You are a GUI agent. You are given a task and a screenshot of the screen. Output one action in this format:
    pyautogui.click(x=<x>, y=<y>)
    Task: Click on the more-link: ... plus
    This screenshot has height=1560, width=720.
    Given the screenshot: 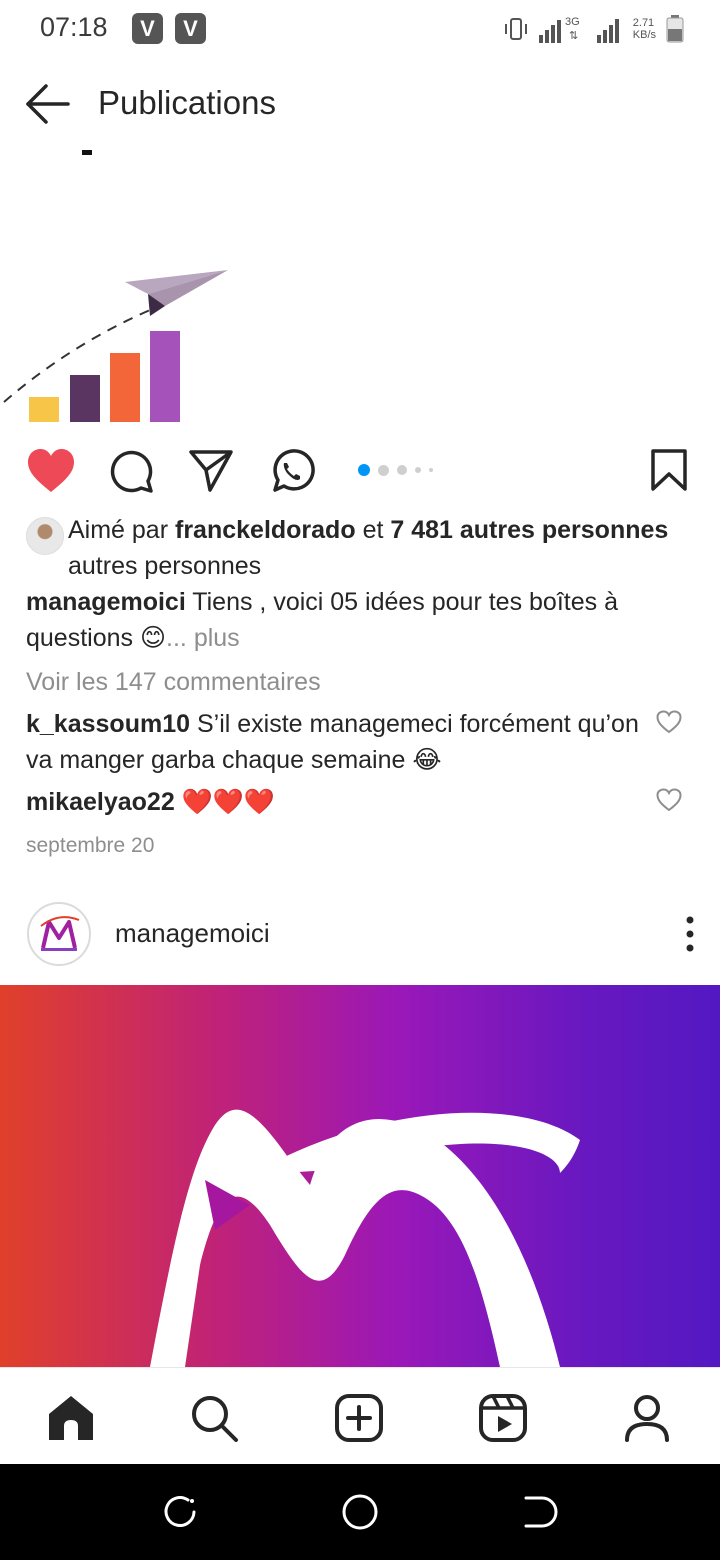 What is the action you would take?
    pyautogui.click(x=203, y=638)
    